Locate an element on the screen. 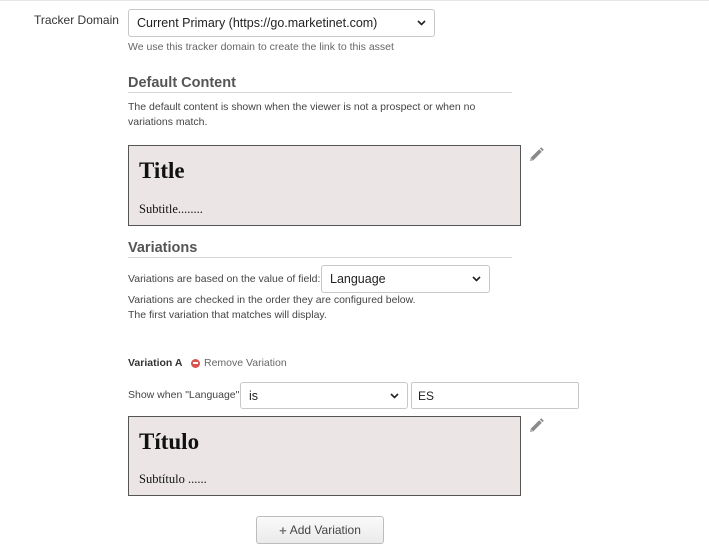 The height and width of the screenshot is (558, 709). variation-field-select: Language is located at coordinates (405, 279).